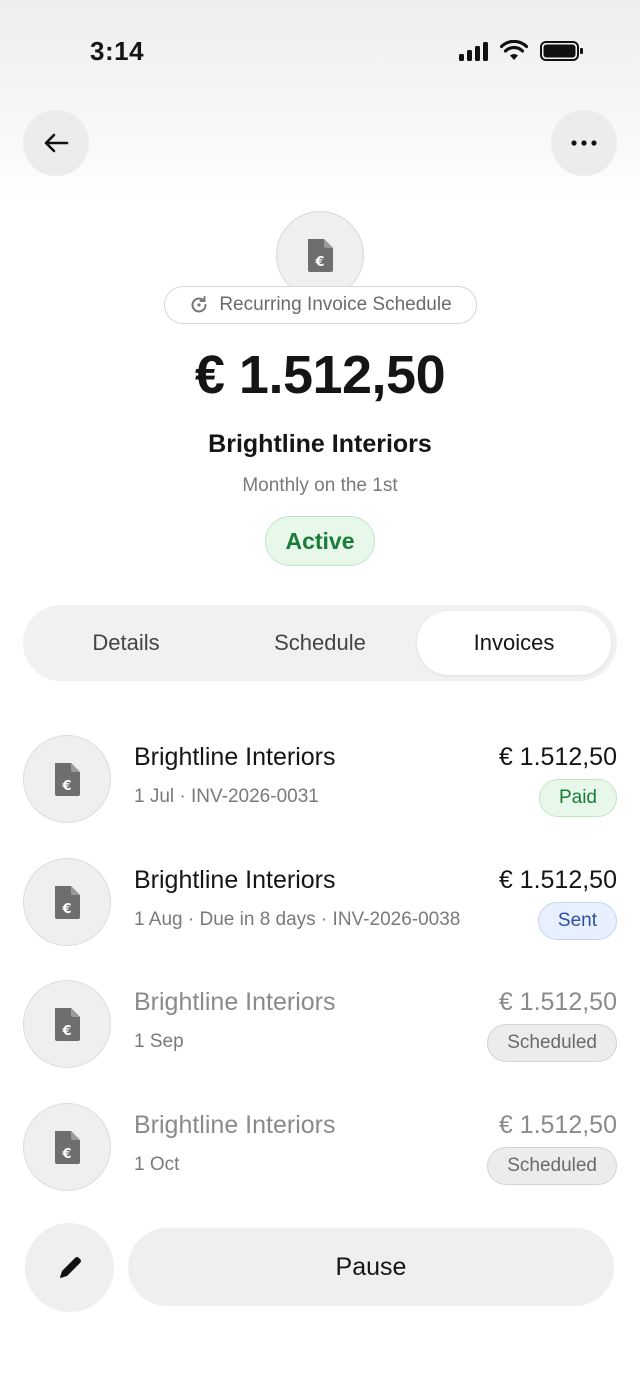  I want to click on arrow-left-icon, so click(56, 143).